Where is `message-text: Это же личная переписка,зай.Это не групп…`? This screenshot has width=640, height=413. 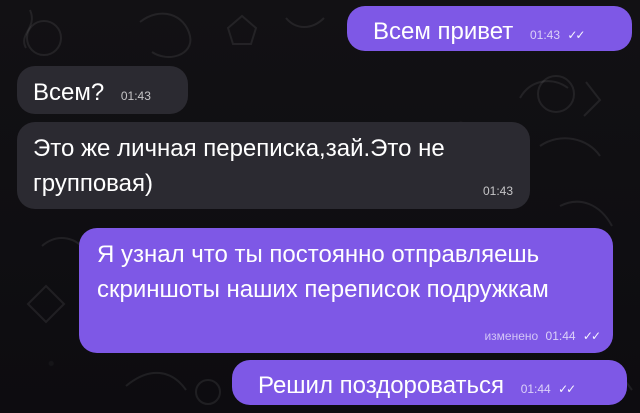 message-text: Это же личная переписка,зай.Это не групп… is located at coordinates (239, 166).